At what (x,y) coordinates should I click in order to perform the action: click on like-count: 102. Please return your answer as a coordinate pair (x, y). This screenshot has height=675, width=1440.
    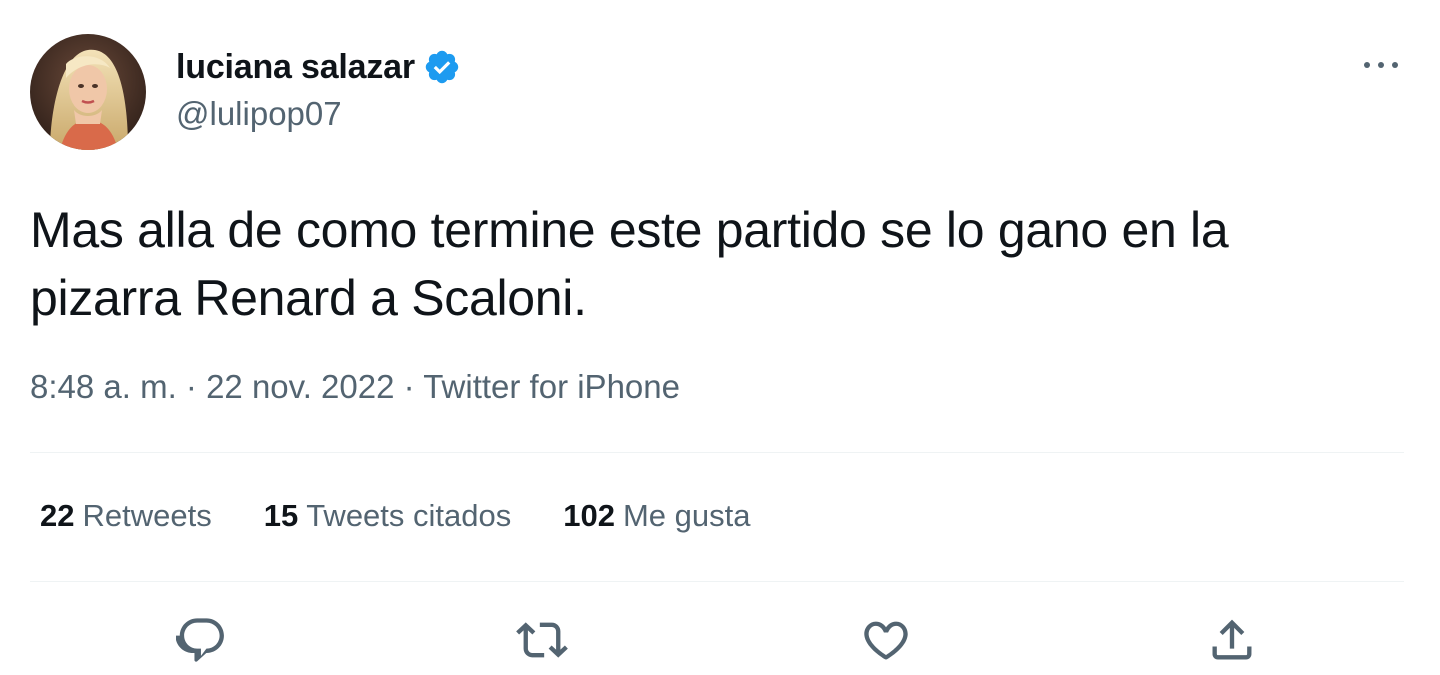
    Looking at the image, I should click on (589, 515).